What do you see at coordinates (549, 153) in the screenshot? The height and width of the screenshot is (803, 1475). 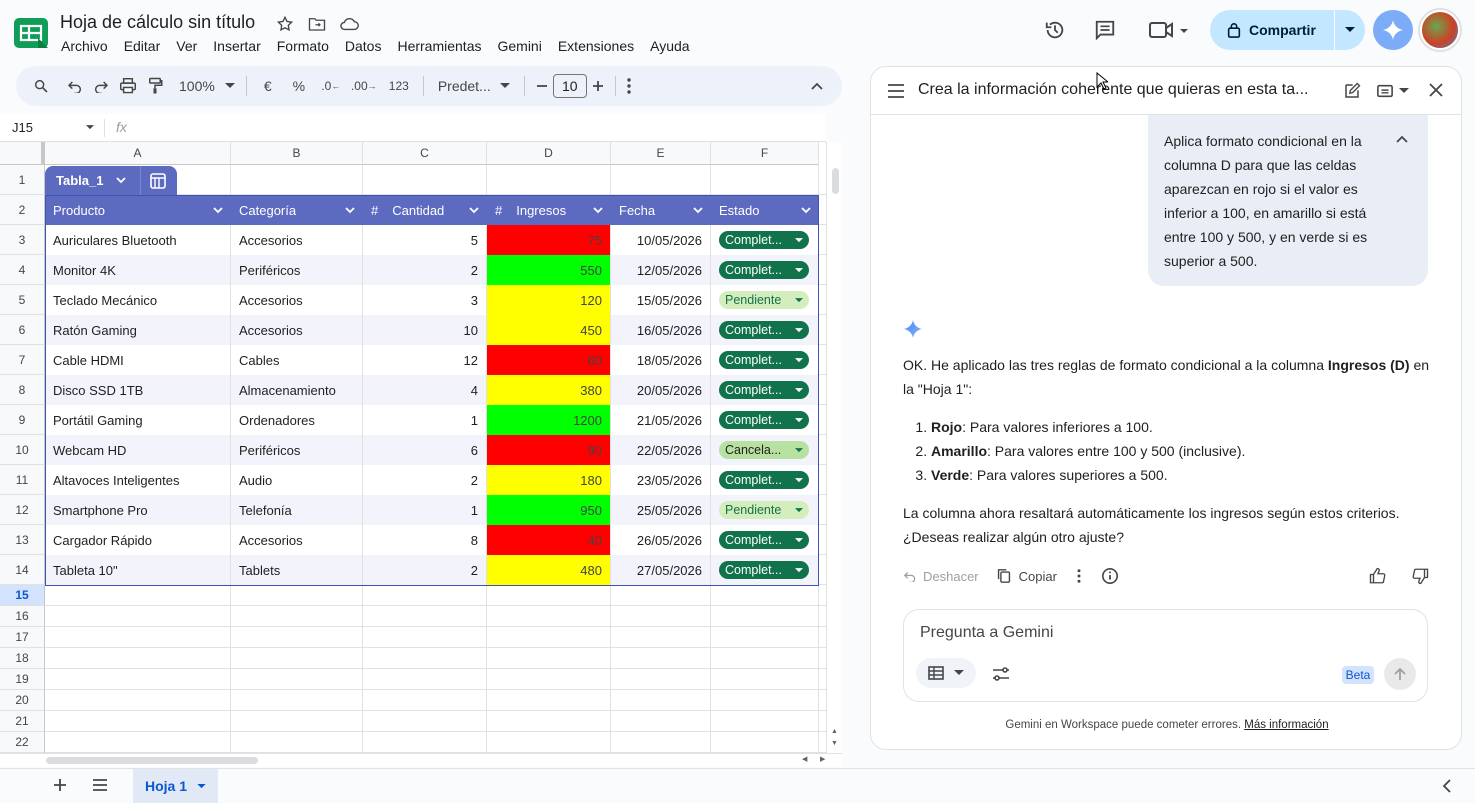 I see `column-header: D` at bounding box center [549, 153].